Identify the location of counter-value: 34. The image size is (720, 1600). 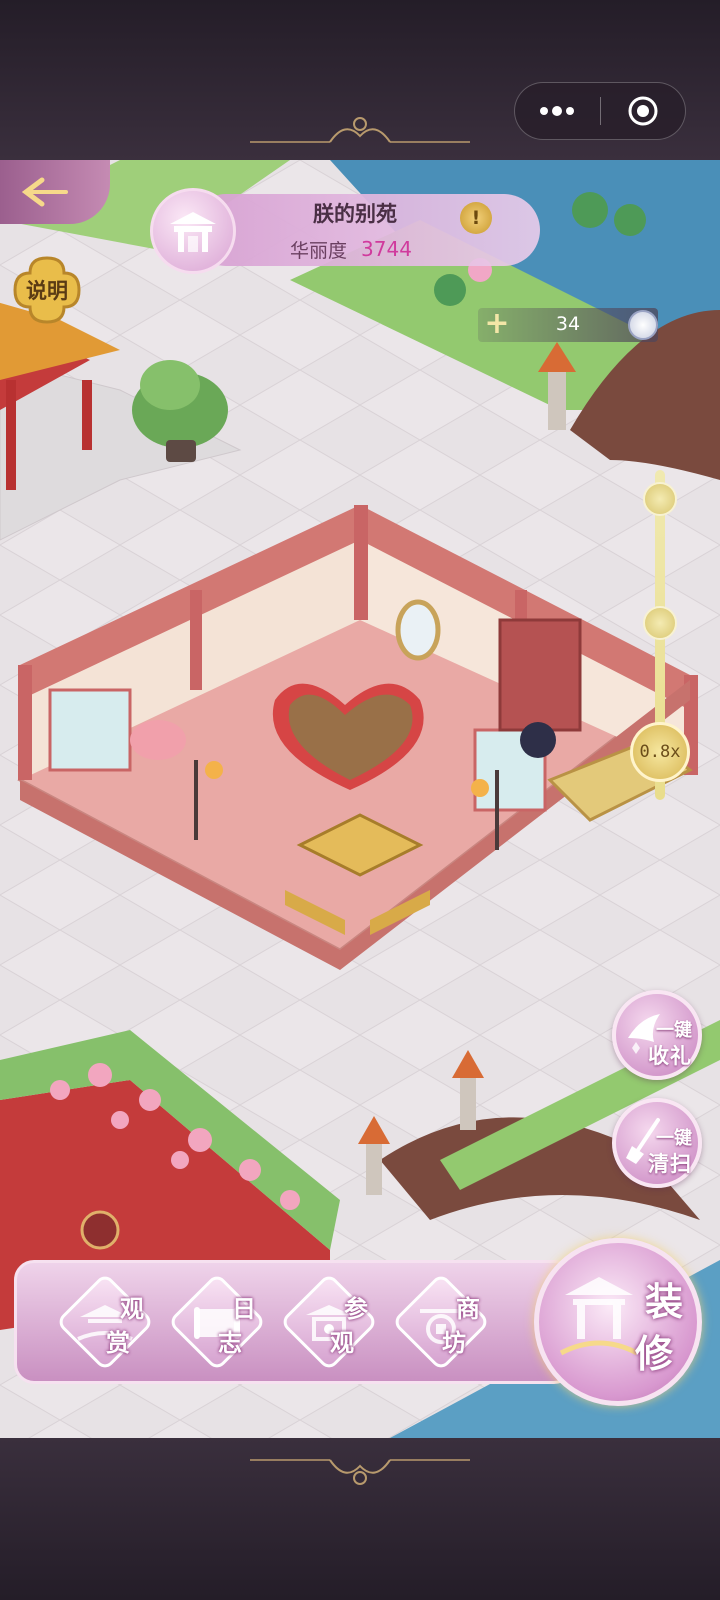
(568, 324).